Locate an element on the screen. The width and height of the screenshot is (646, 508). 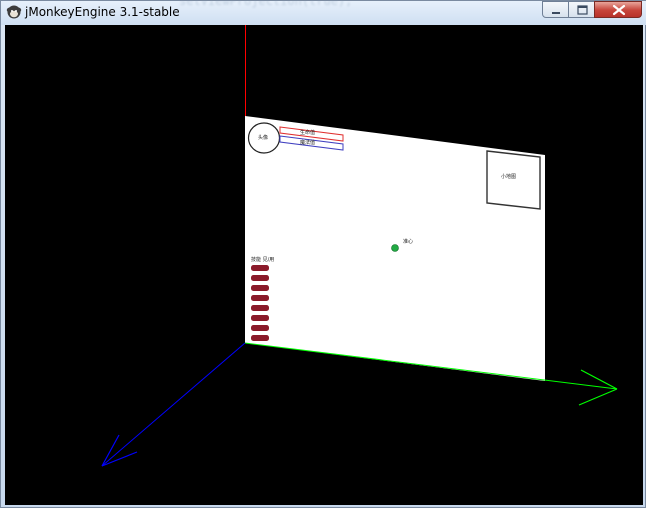
jmonkey-logo-icon is located at coordinates (14, 12).